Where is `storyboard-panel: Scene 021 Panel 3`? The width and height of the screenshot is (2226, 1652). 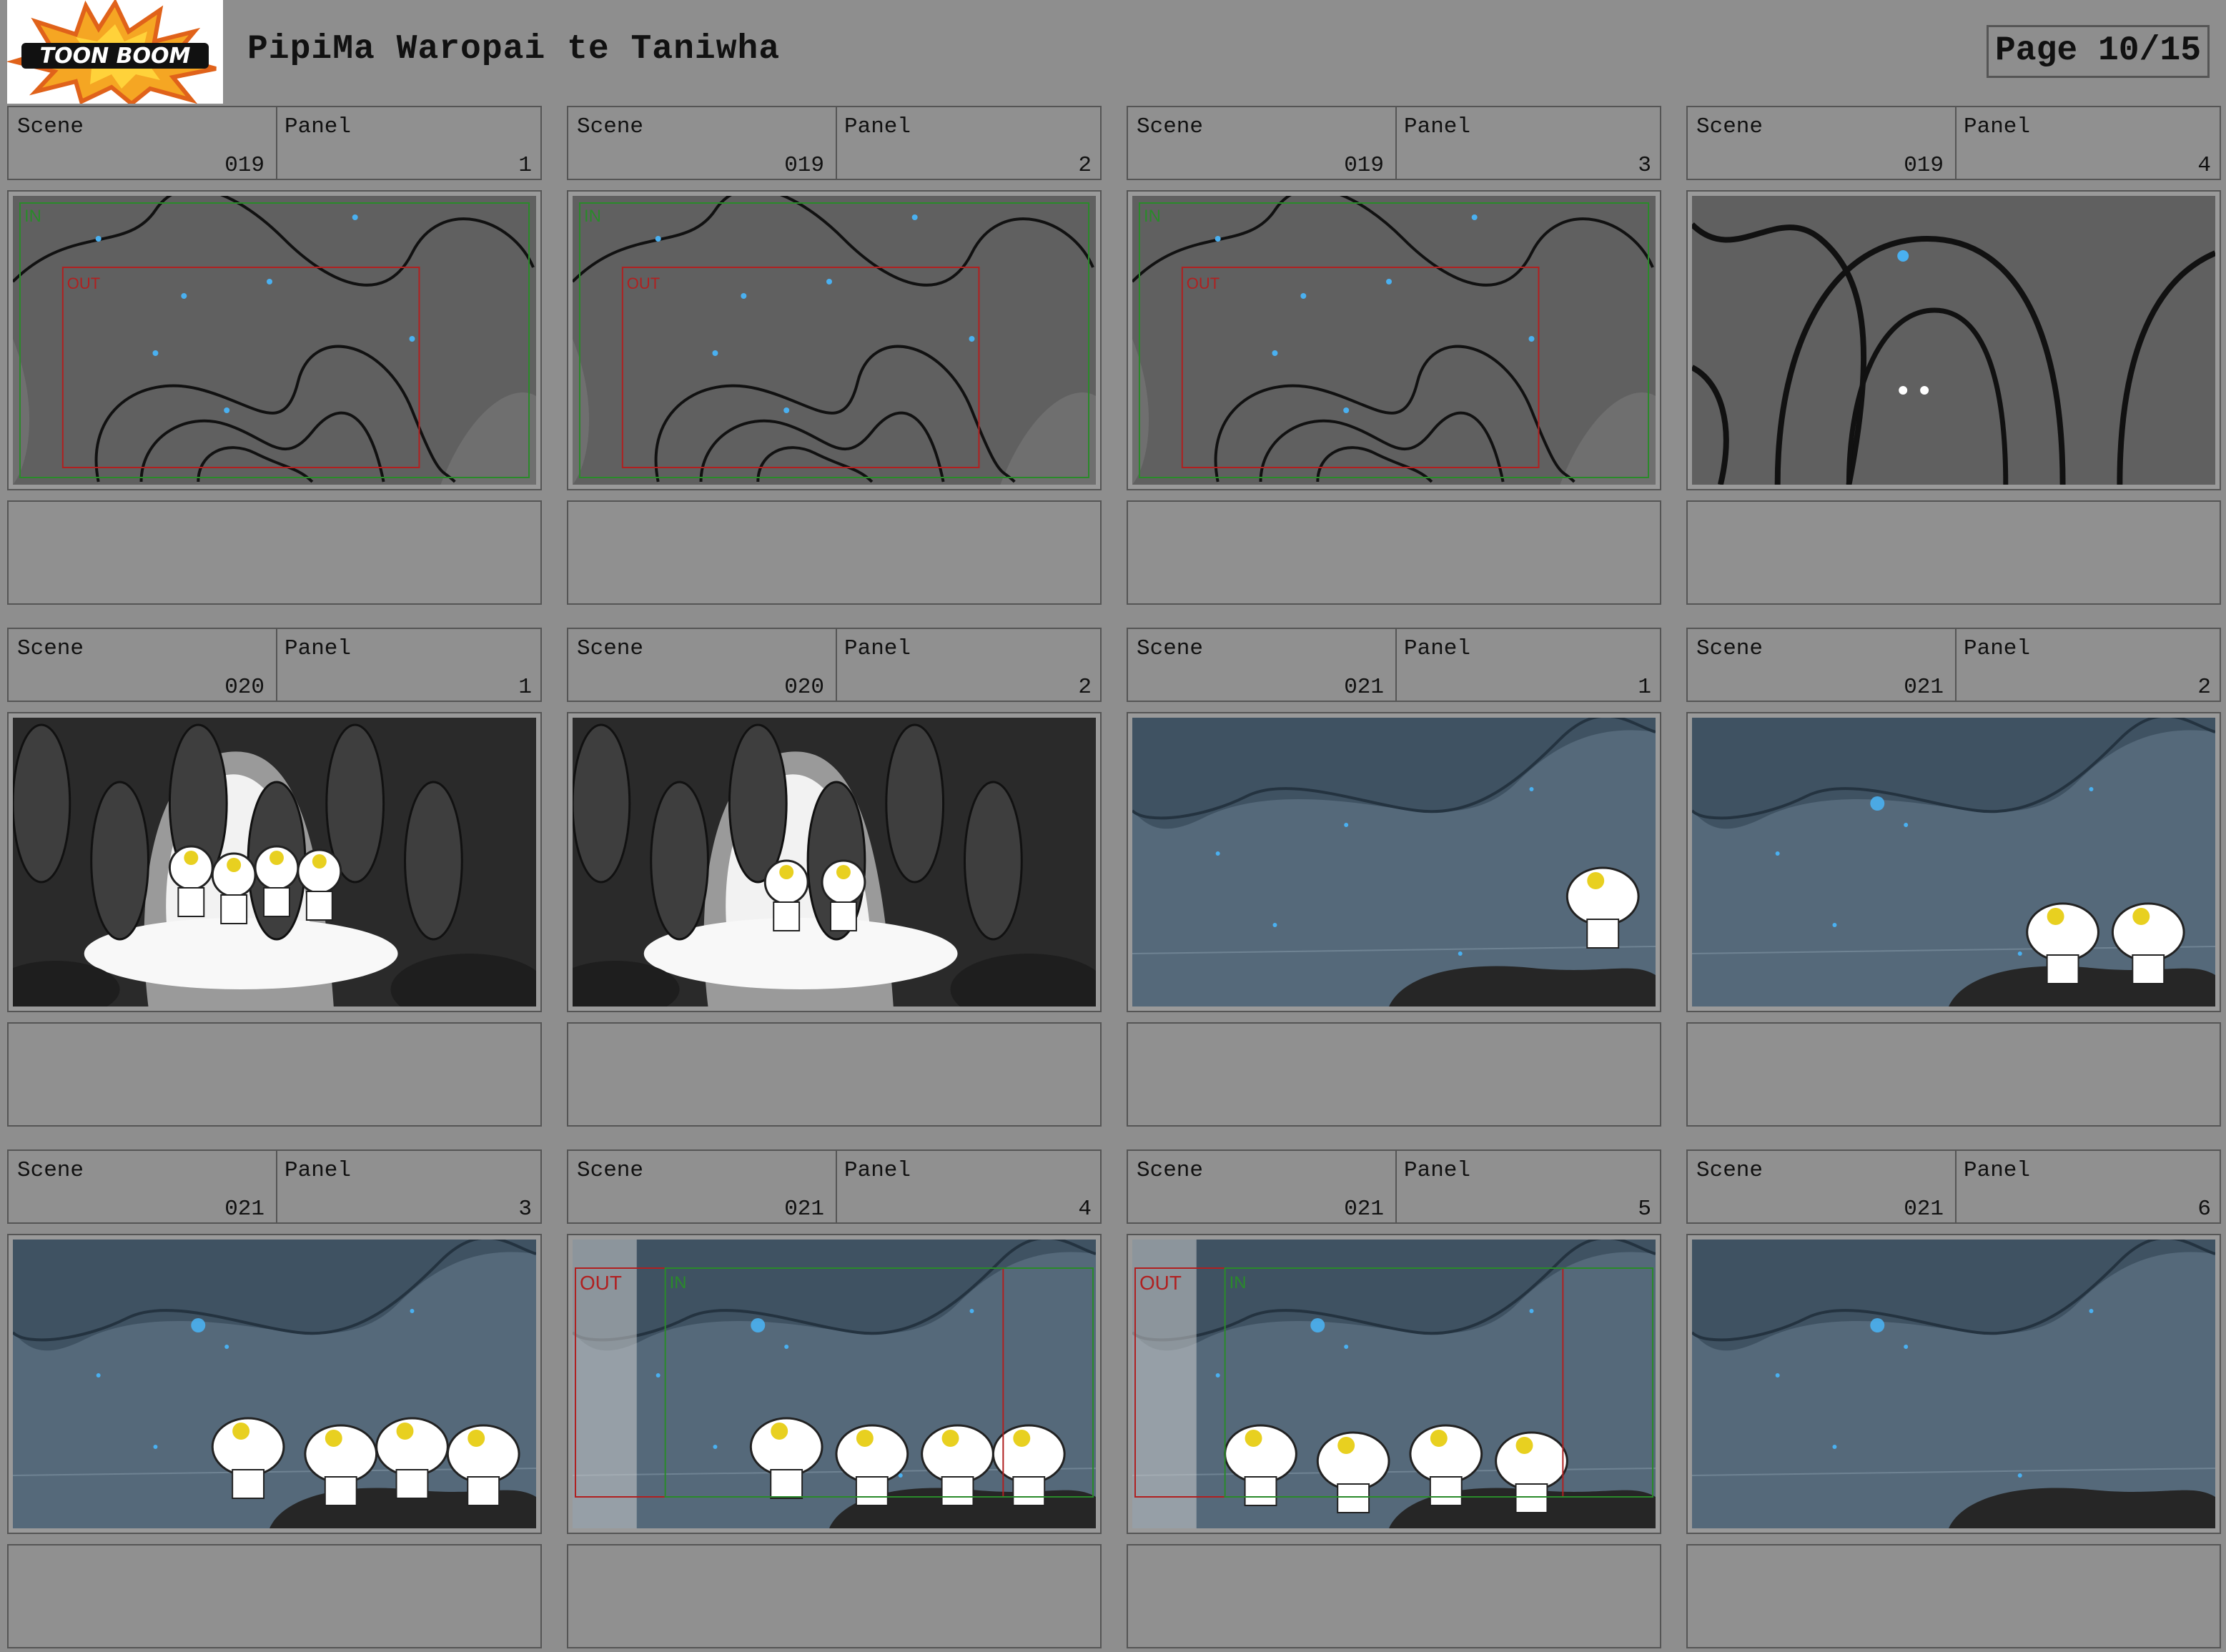 storyboard-panel: Scene 021 Panel 3 is located at coordinates (274, 1399).